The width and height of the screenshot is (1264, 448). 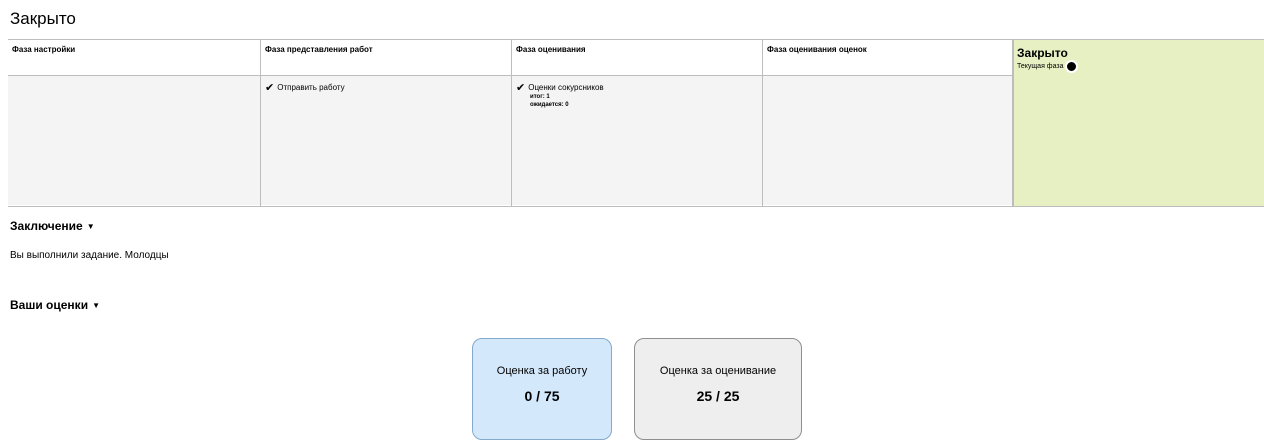 I want to click on phase-closed-current: Закрыто Текущая фаза, so click(x=1138, y=123).